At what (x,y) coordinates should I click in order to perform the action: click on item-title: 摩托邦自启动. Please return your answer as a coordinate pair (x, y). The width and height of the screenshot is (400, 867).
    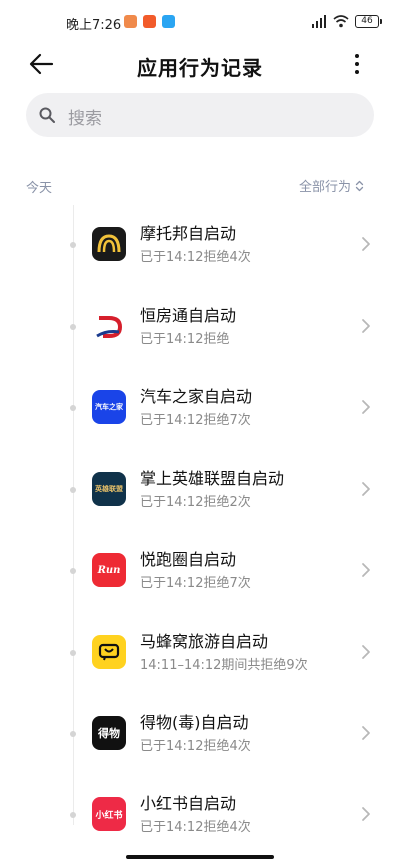
    Looking at the image, I should click on (188, 233).